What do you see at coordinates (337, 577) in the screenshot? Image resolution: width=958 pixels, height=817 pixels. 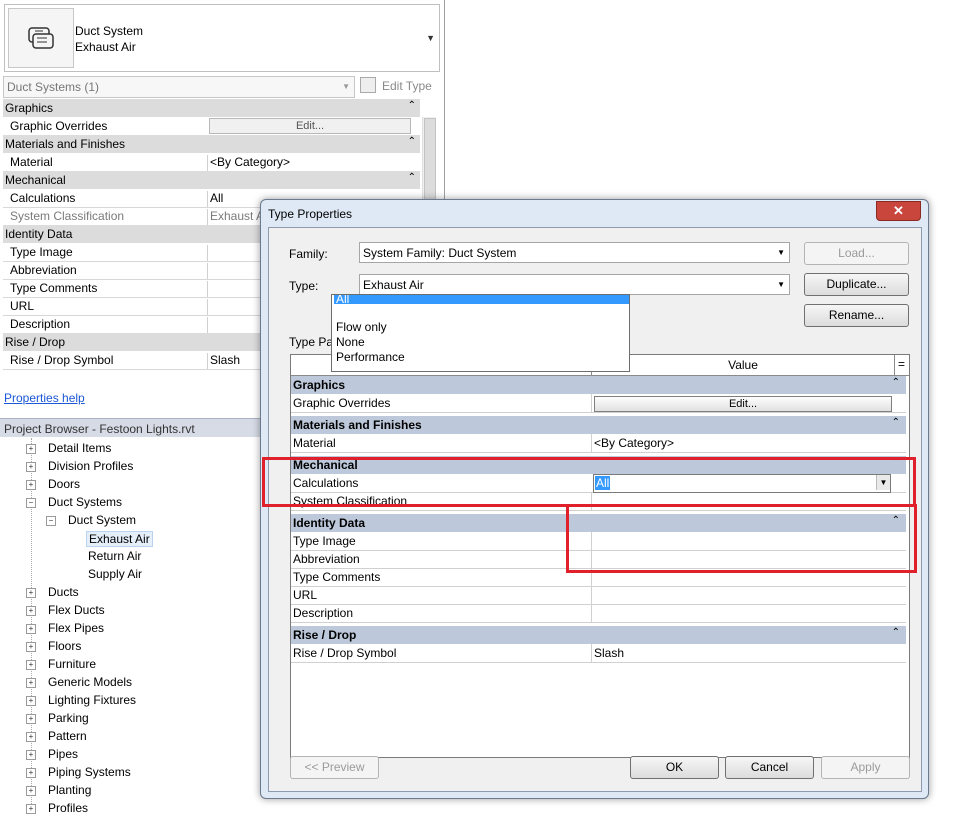 I see `parameter-name: Type Comments` at bounding box center [337, 577].